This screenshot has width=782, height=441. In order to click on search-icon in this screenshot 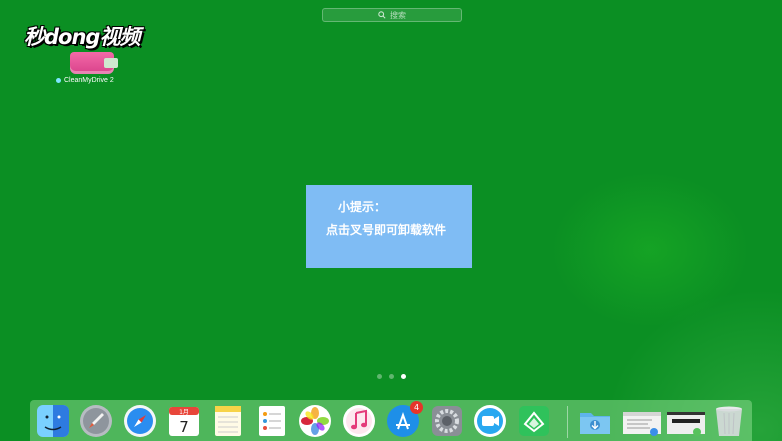, I will do `click(382, 15)`.